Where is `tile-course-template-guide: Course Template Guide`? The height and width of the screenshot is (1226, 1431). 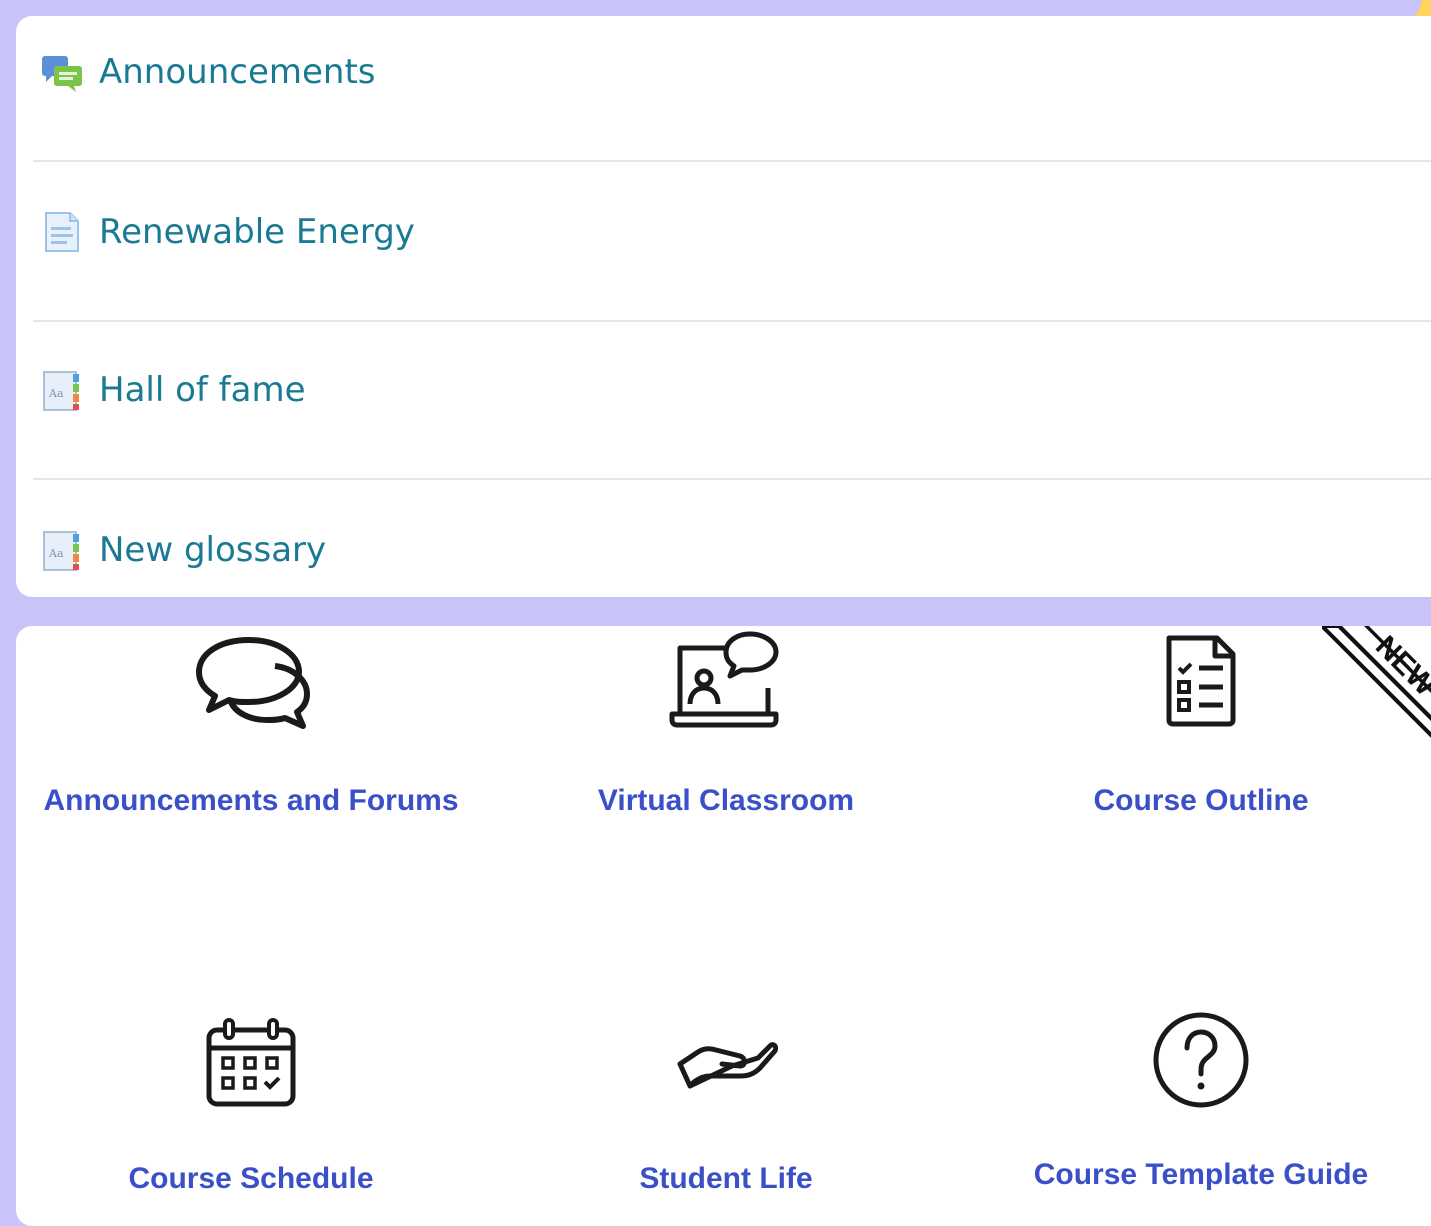
tile-course-template-guide: Course Template Guide is located at coordinates (1198, 1118).